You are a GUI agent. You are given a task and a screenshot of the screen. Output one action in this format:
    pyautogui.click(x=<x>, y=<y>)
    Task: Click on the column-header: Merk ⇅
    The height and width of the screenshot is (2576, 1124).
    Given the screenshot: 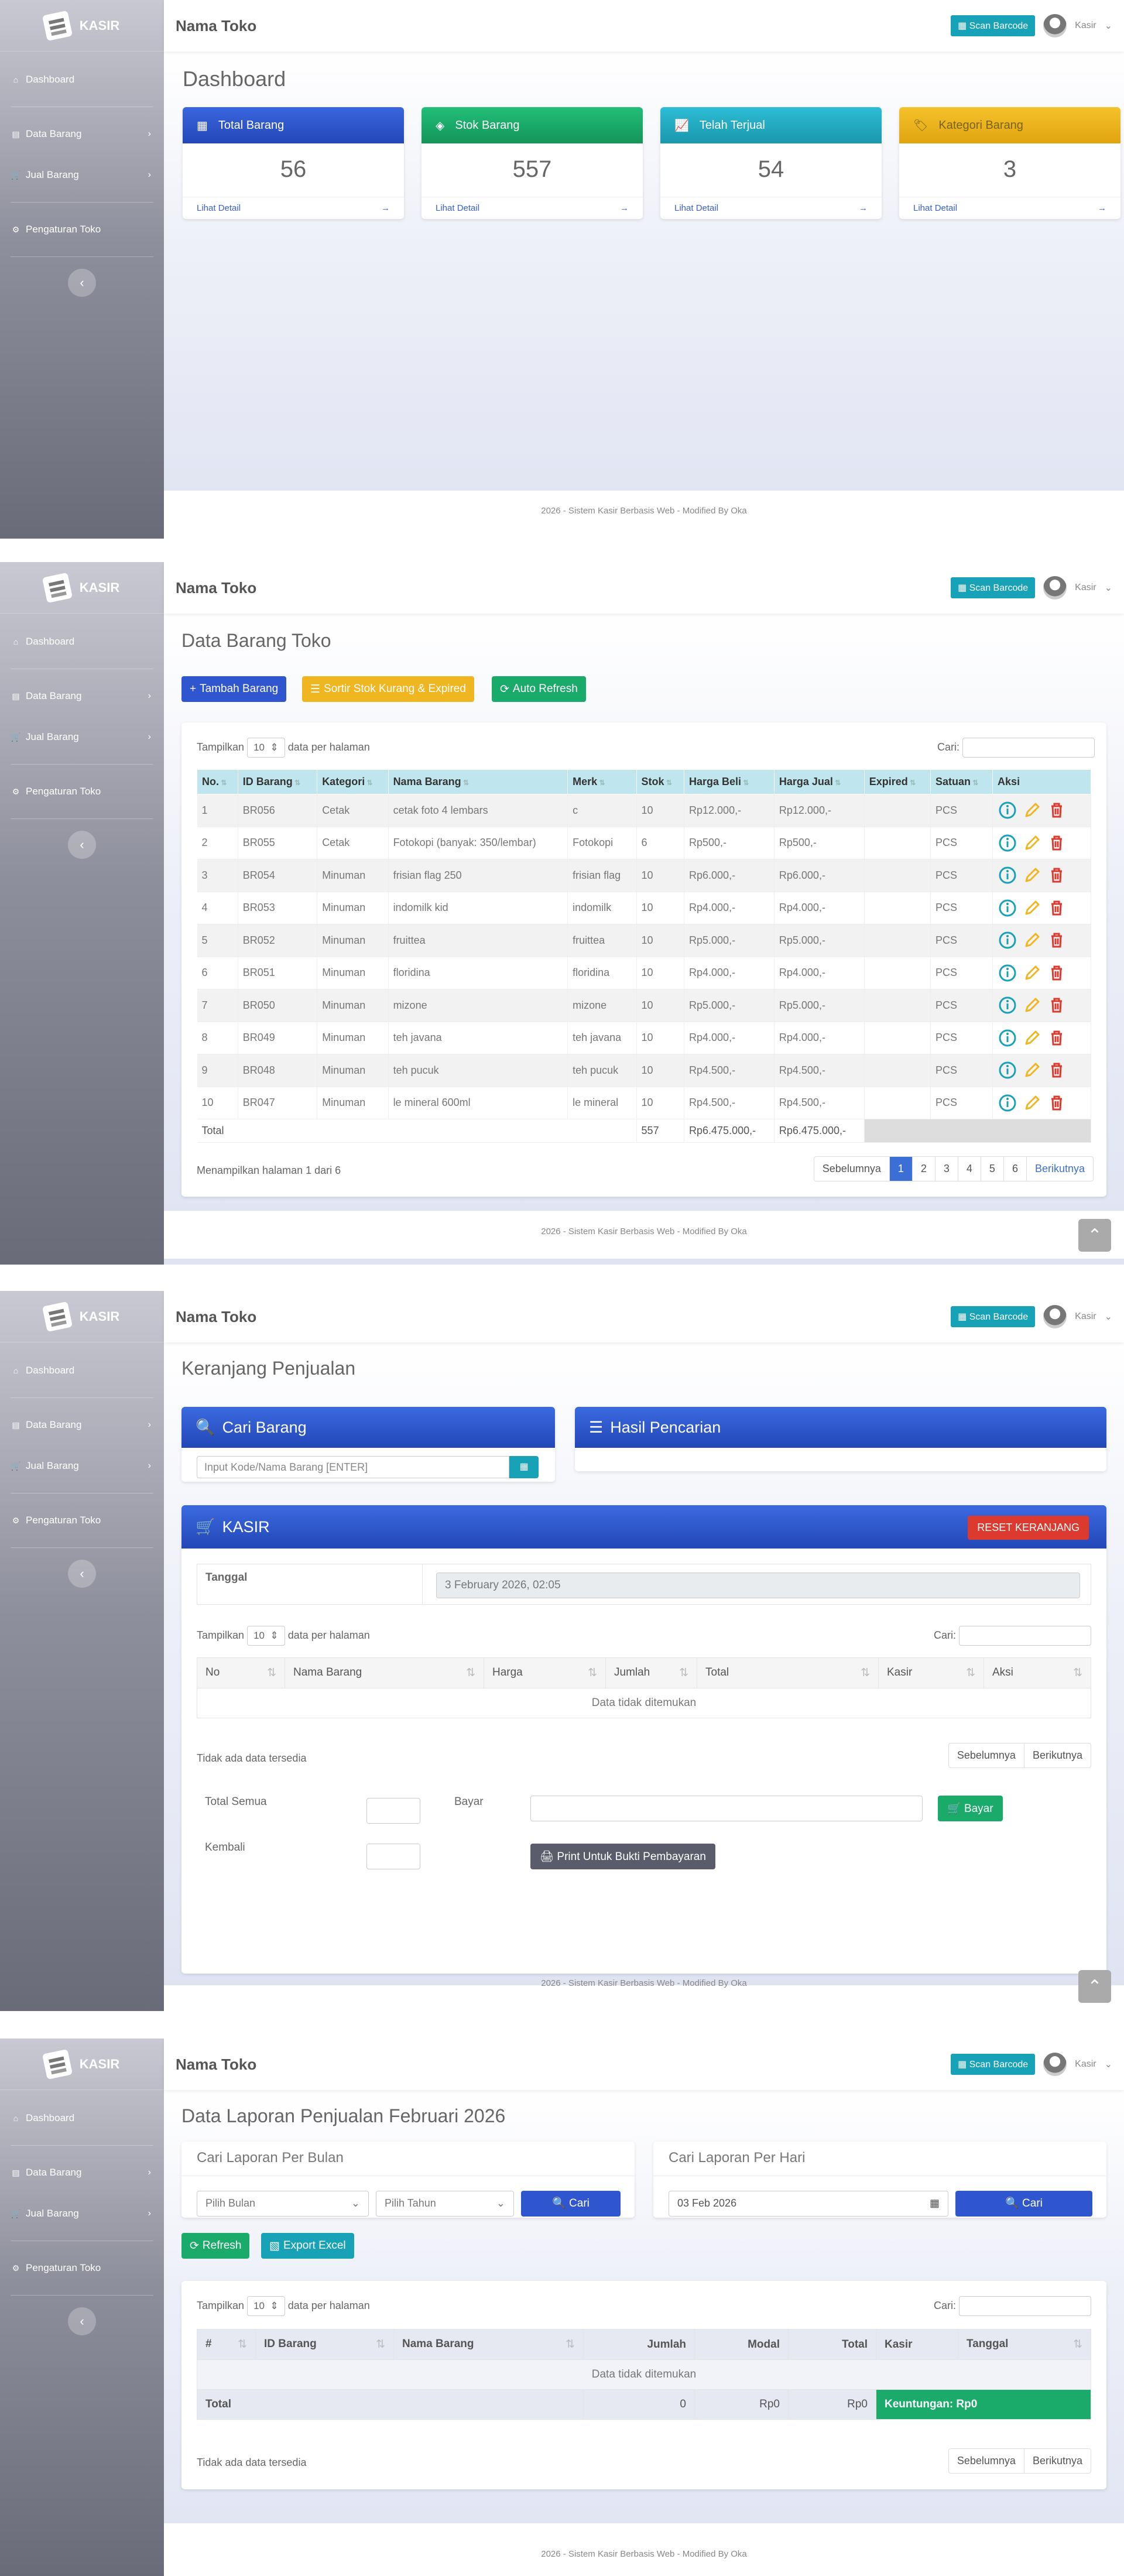 What is the action you would take?
    pyautogui.click(x=602, y=781)
    